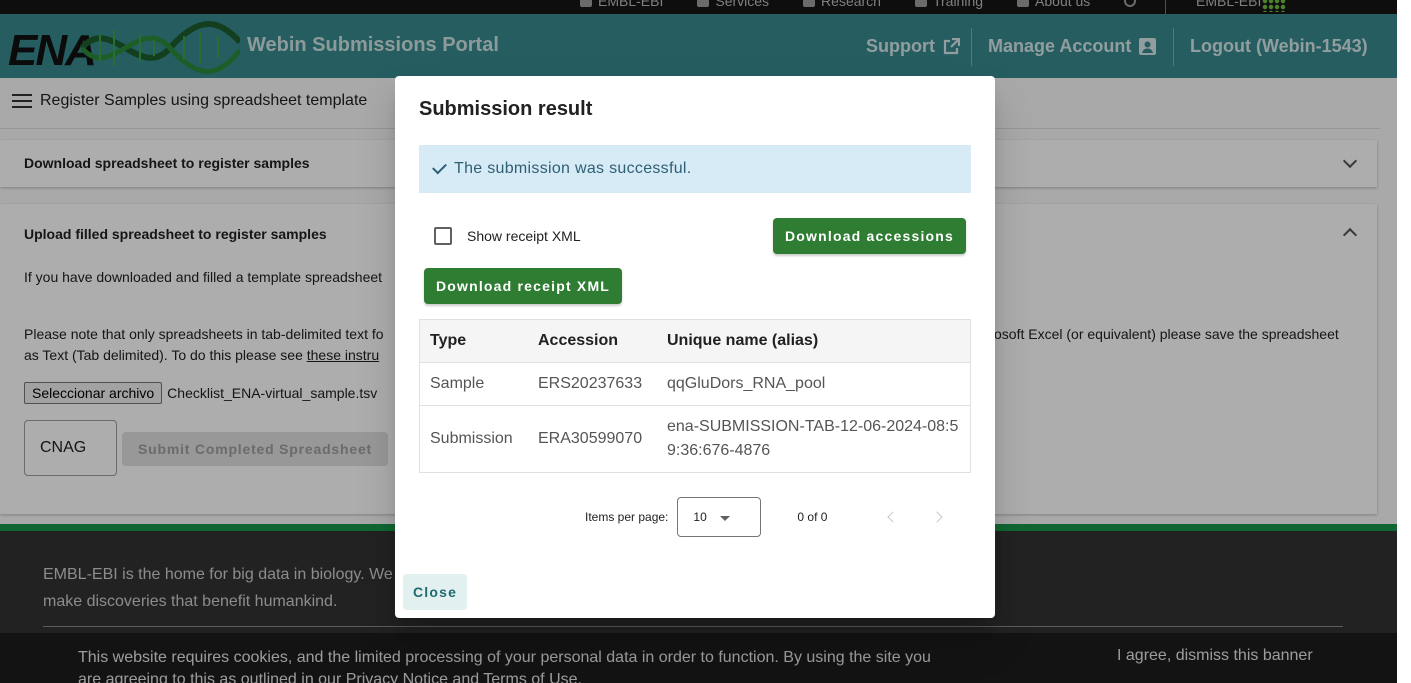  Describe the element at coordinates (578, 340) in the screenshot. I see `column-header-accession: Accession` at that location.